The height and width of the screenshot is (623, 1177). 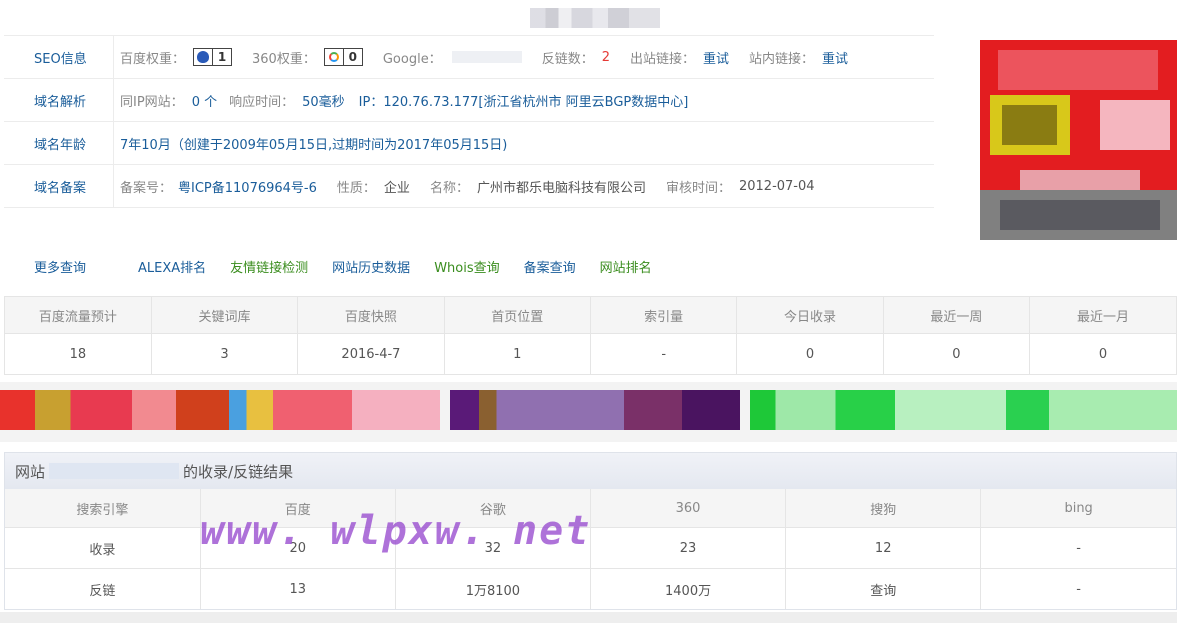 What do you see at coordinates (466, 266) in the screenshot?
I see `whois-link: Whois查询` at bounding box center [466, 266].